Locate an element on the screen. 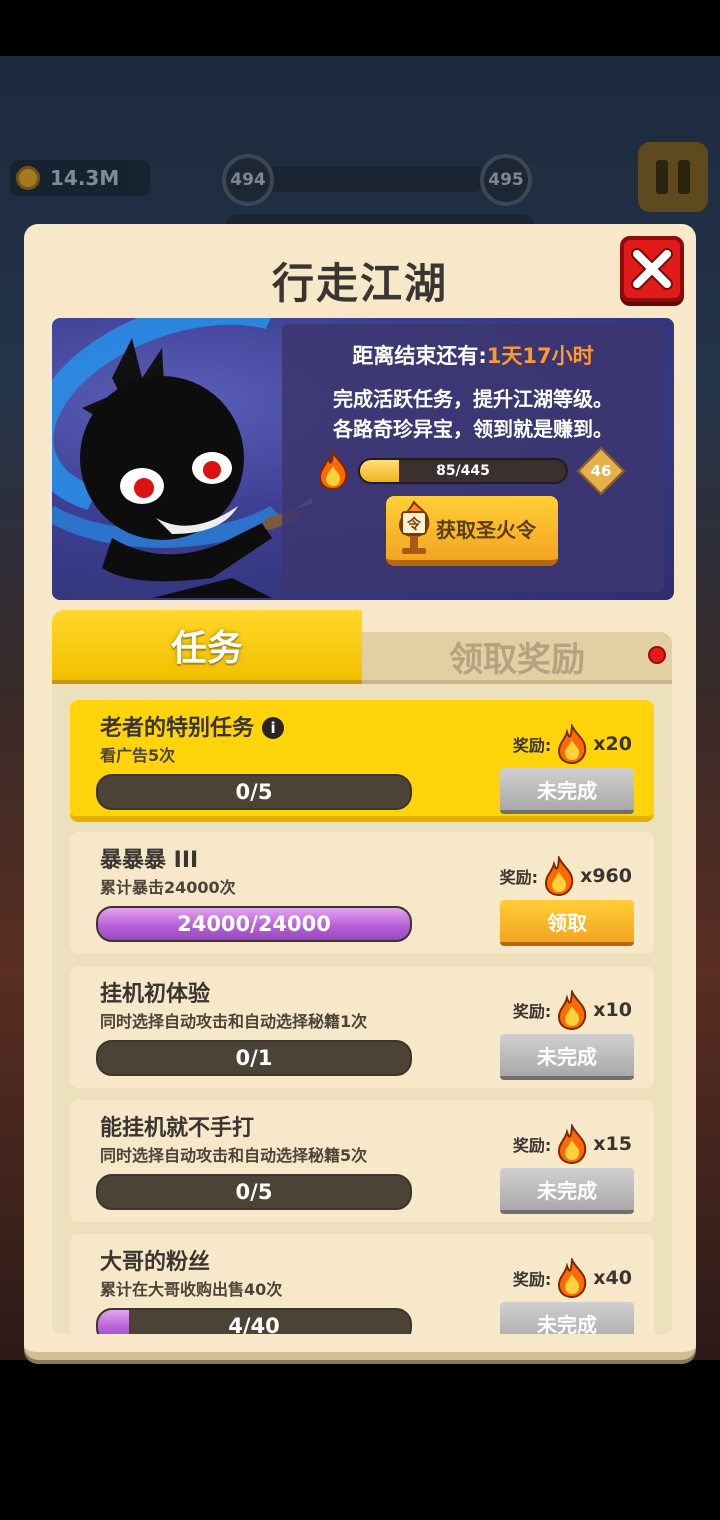 The width and height of the screenshot is (720, 1520). countdown: 距离结束还有:1天17小时 is located at coordinates (473, 355).